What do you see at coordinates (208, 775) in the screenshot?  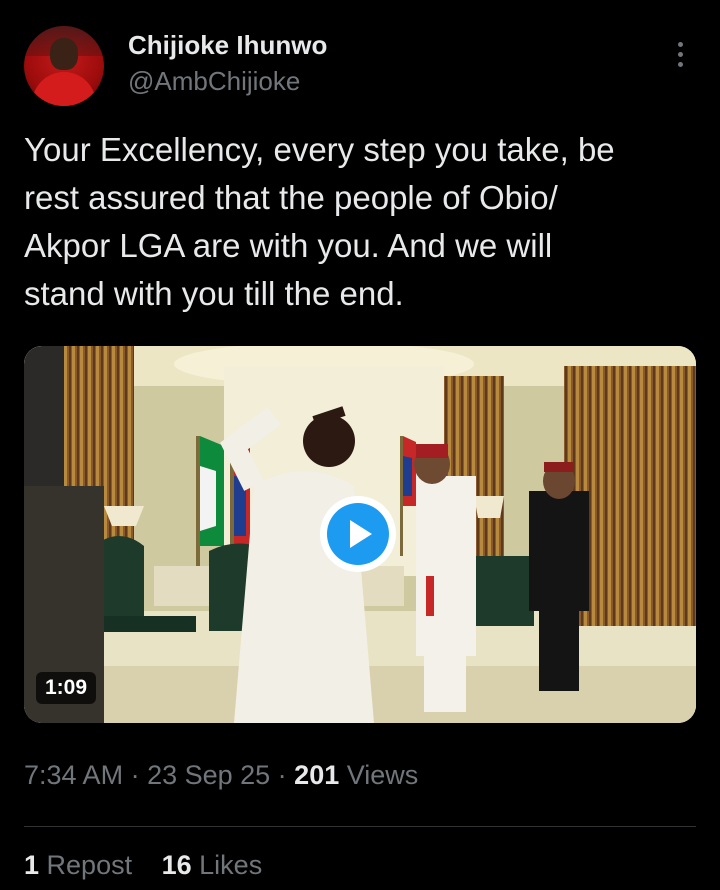 I see `tweet-date: 23 Sep 25` at bounding box center [208, 775].